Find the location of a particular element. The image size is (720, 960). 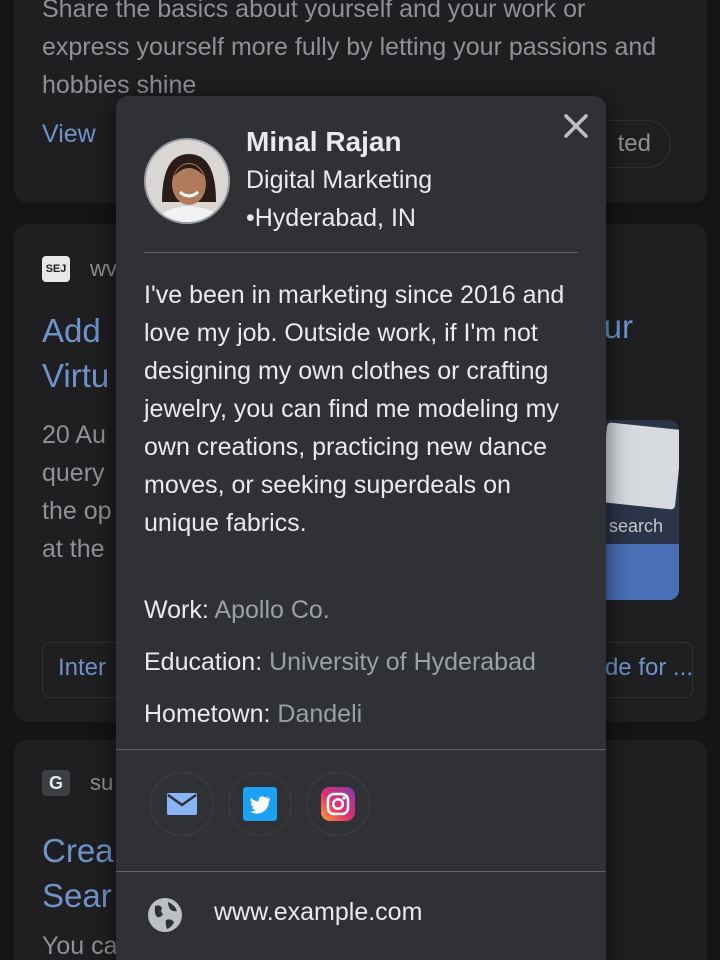

globe-icon is located at coordinates (165, 915).